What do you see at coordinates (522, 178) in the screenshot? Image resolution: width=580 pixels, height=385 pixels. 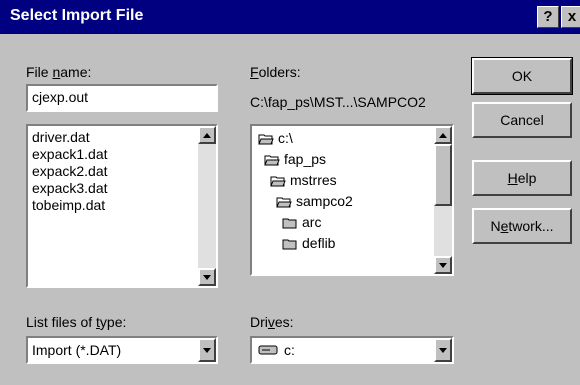 I see `help-button: Help` at bounding box center [522, 178].